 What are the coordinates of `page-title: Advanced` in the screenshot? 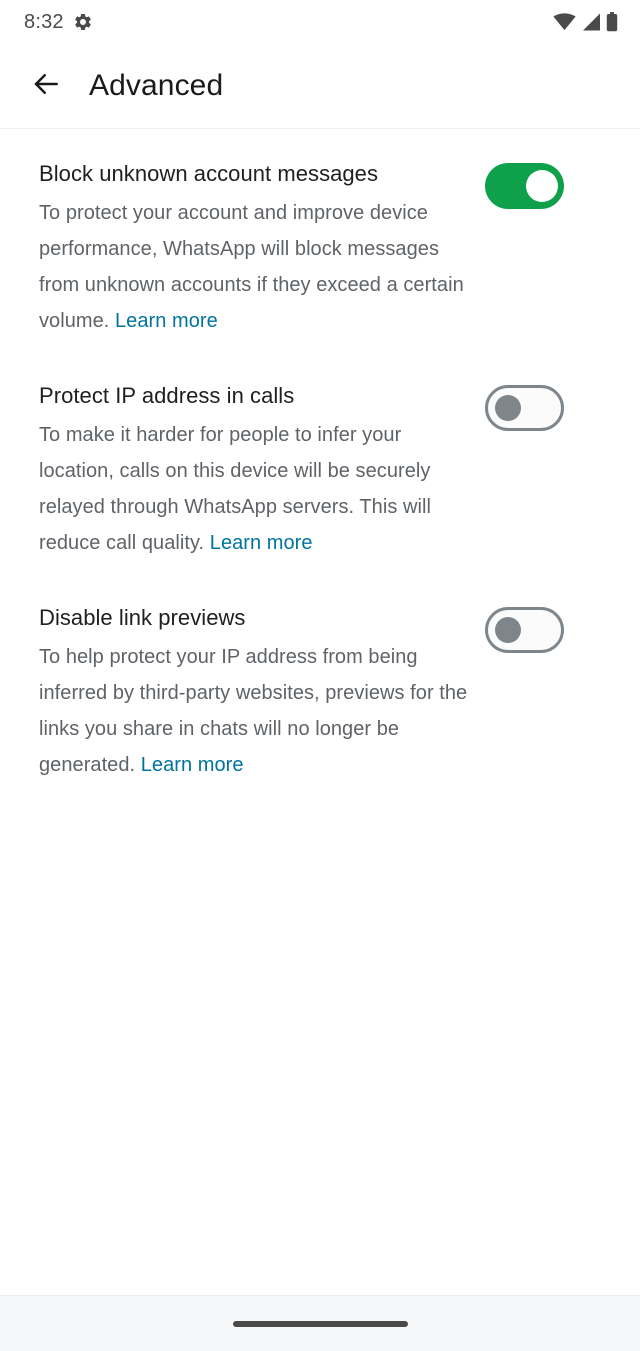 It's located at (156, 85).